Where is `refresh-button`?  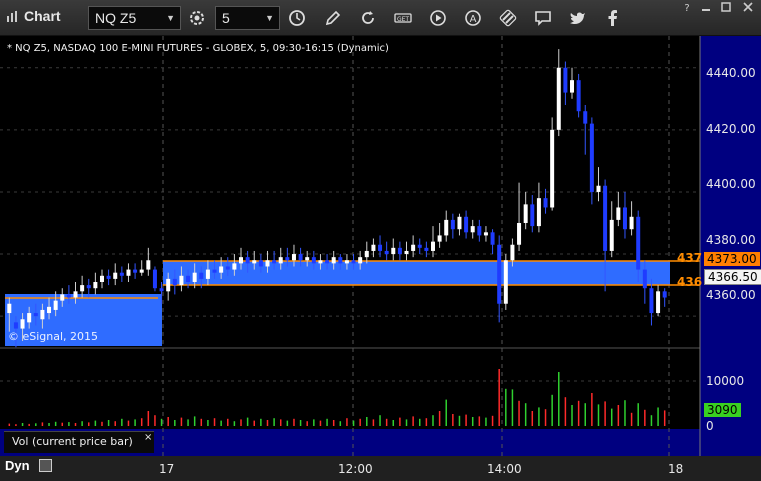 refresh-button is located at coordinates (368, 18).